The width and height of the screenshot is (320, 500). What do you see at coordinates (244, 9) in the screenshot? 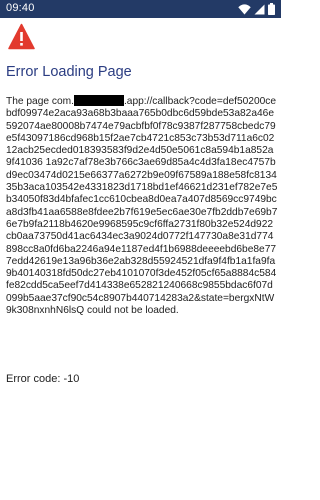
I see `wifi-icon` at bounding box center [244, 9].